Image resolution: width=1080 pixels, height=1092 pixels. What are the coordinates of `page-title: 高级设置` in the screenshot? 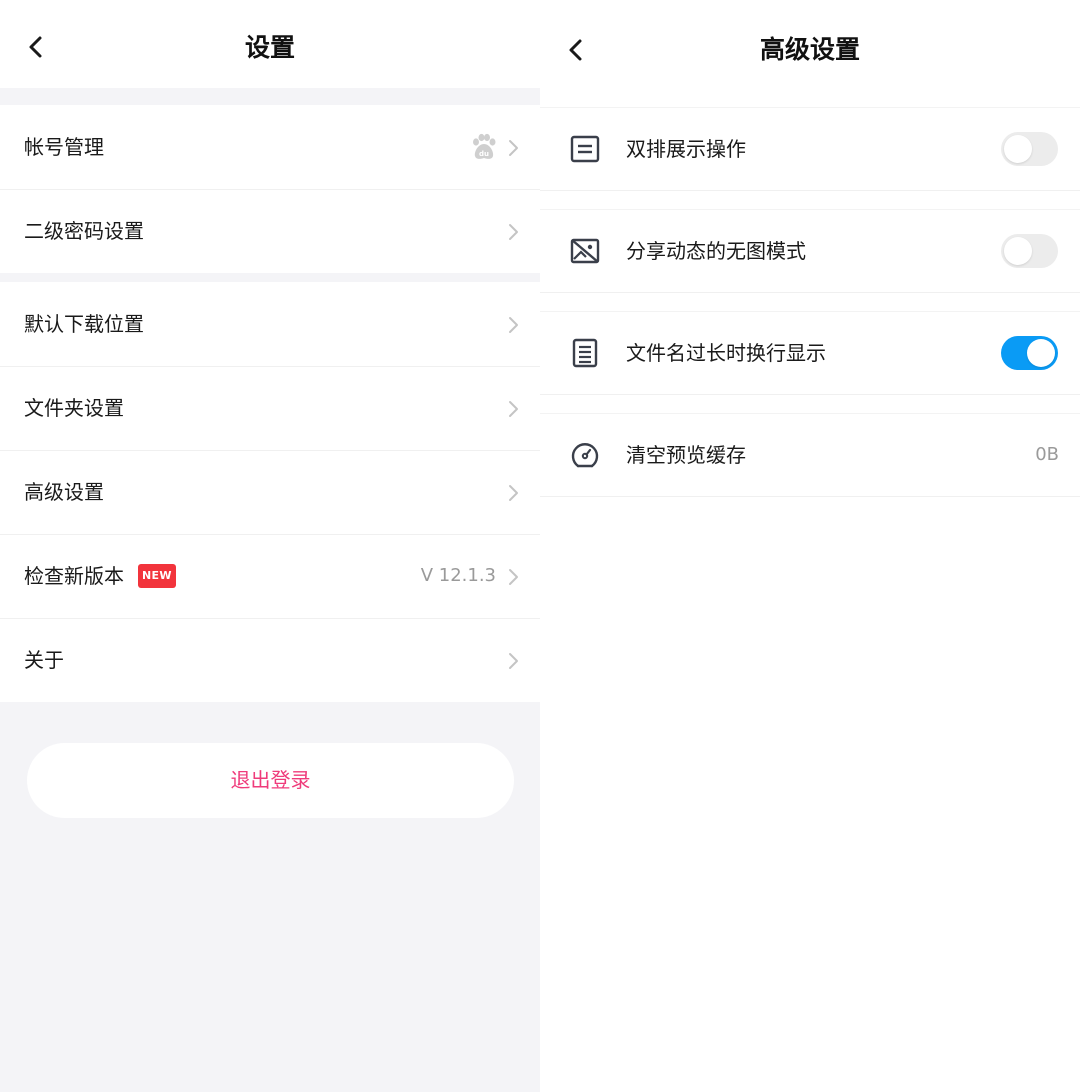 It's located at (809, 49).